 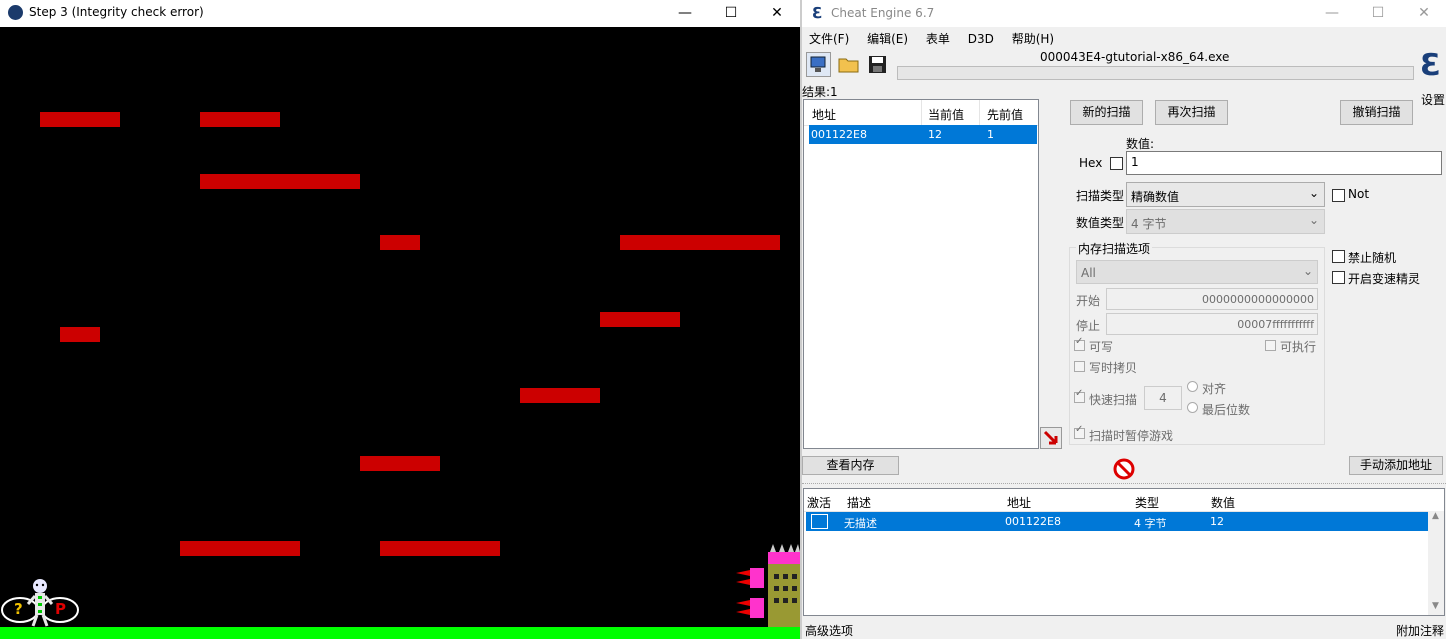 What do you see at coordinates (1079, 366) in the screenshot?
I see `copy-on-write-checkbox` at bounding box center [1079, 366].